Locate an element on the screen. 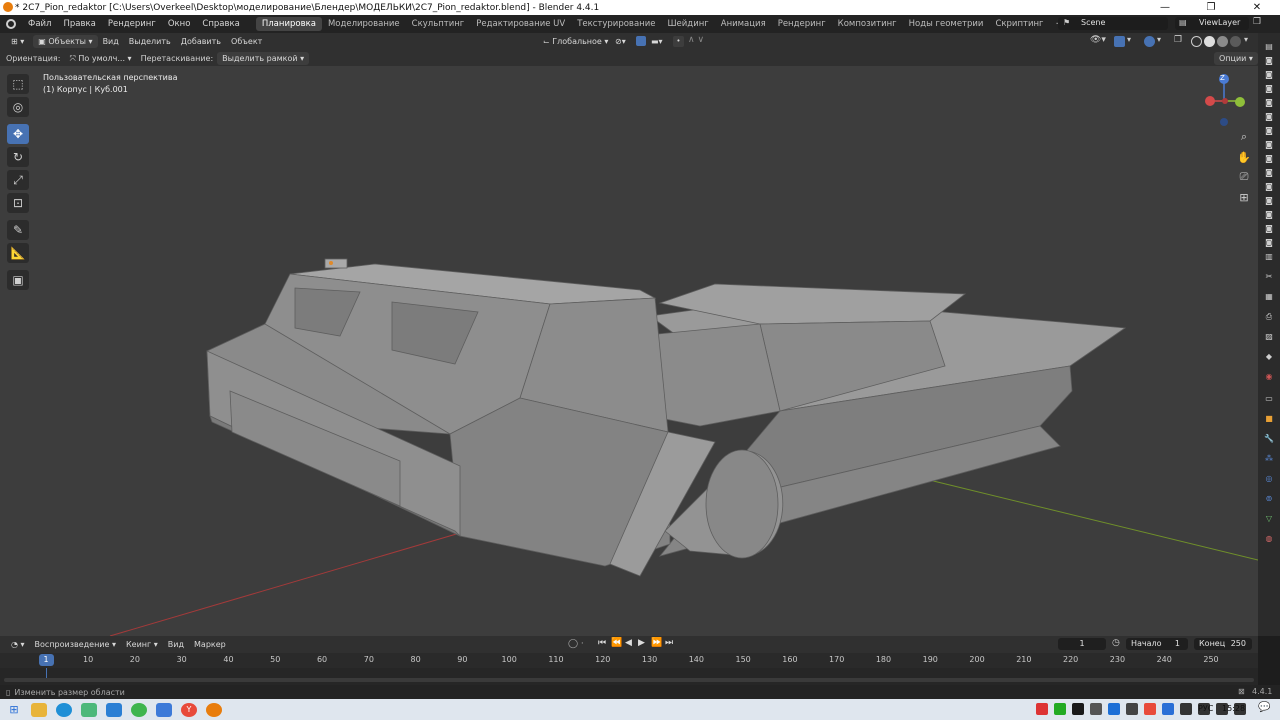 This screenshot has height=720, width=1280. end-frame-field: Конец 250 is located at coordinates (1223, 644).